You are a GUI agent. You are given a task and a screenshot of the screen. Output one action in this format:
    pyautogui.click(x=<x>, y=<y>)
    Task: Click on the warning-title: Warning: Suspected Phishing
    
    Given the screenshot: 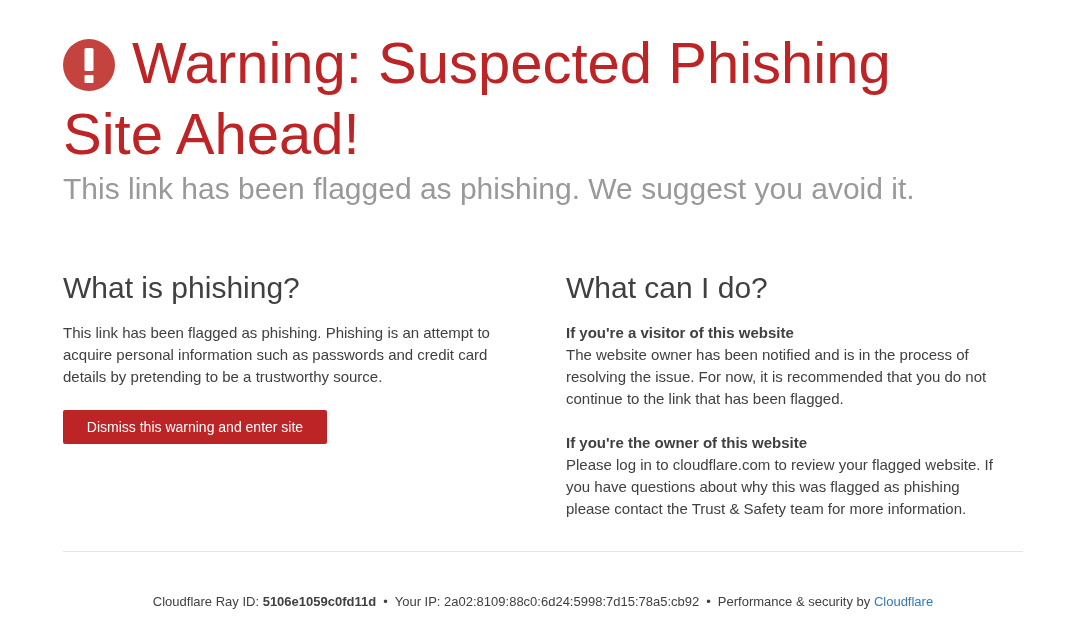 What is the action you would take?
    pyautogui.click(x=511, y=63)
    